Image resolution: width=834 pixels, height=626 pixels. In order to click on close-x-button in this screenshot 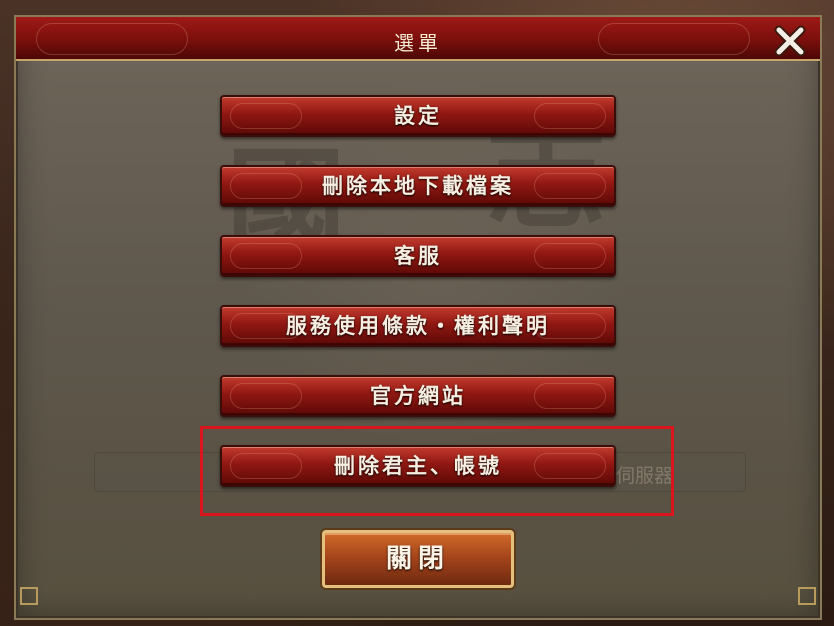, I will do `click(790, 41)`.